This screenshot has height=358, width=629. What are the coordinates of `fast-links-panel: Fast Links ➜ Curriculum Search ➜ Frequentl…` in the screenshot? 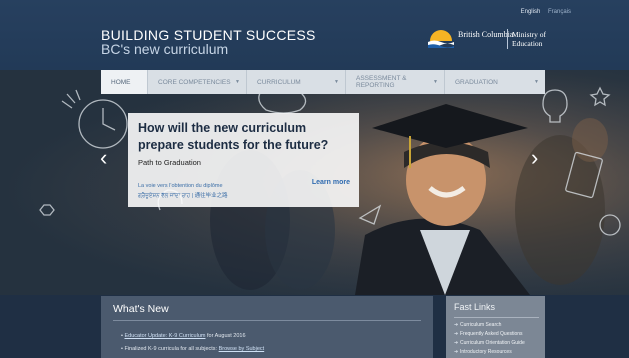 It's located at (495, 327).